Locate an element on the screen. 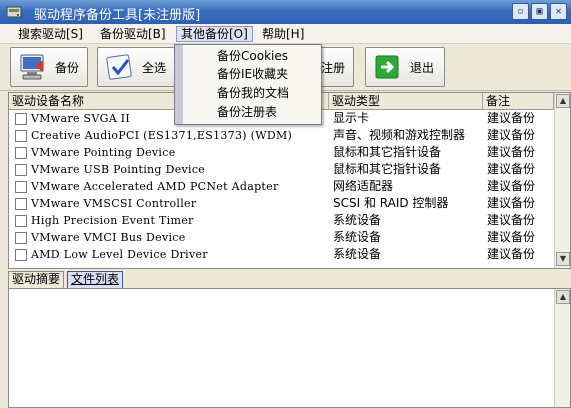  scroll-up-button: ▲ is located at coordinates (563, 101).